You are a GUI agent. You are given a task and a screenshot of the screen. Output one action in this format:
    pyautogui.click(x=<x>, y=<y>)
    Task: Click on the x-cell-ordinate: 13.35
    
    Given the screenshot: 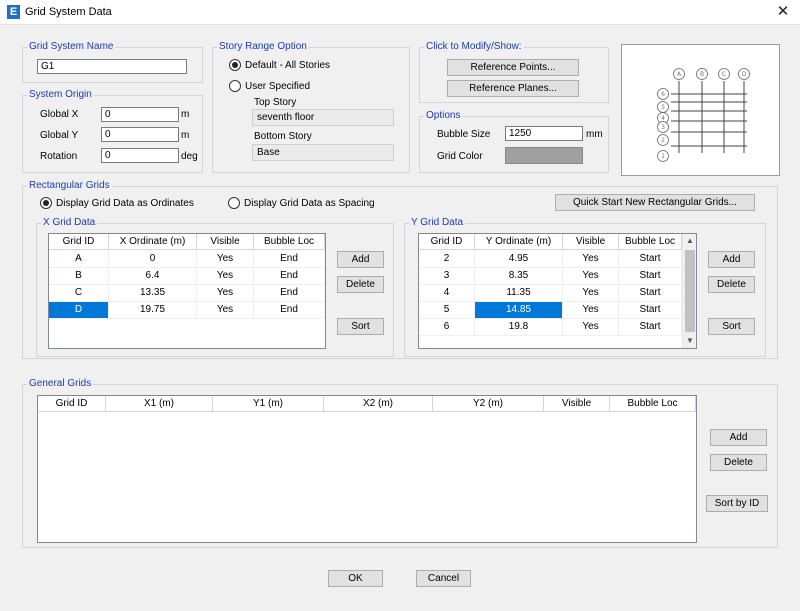 What is the action you would take?
    pyautogui.click(x=153, y=293)
    